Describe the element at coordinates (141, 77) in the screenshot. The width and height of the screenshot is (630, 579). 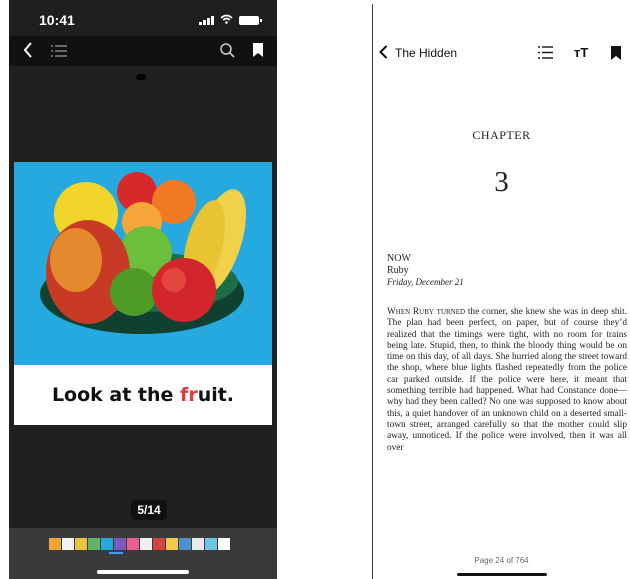
I see `camera-notch` at that location.